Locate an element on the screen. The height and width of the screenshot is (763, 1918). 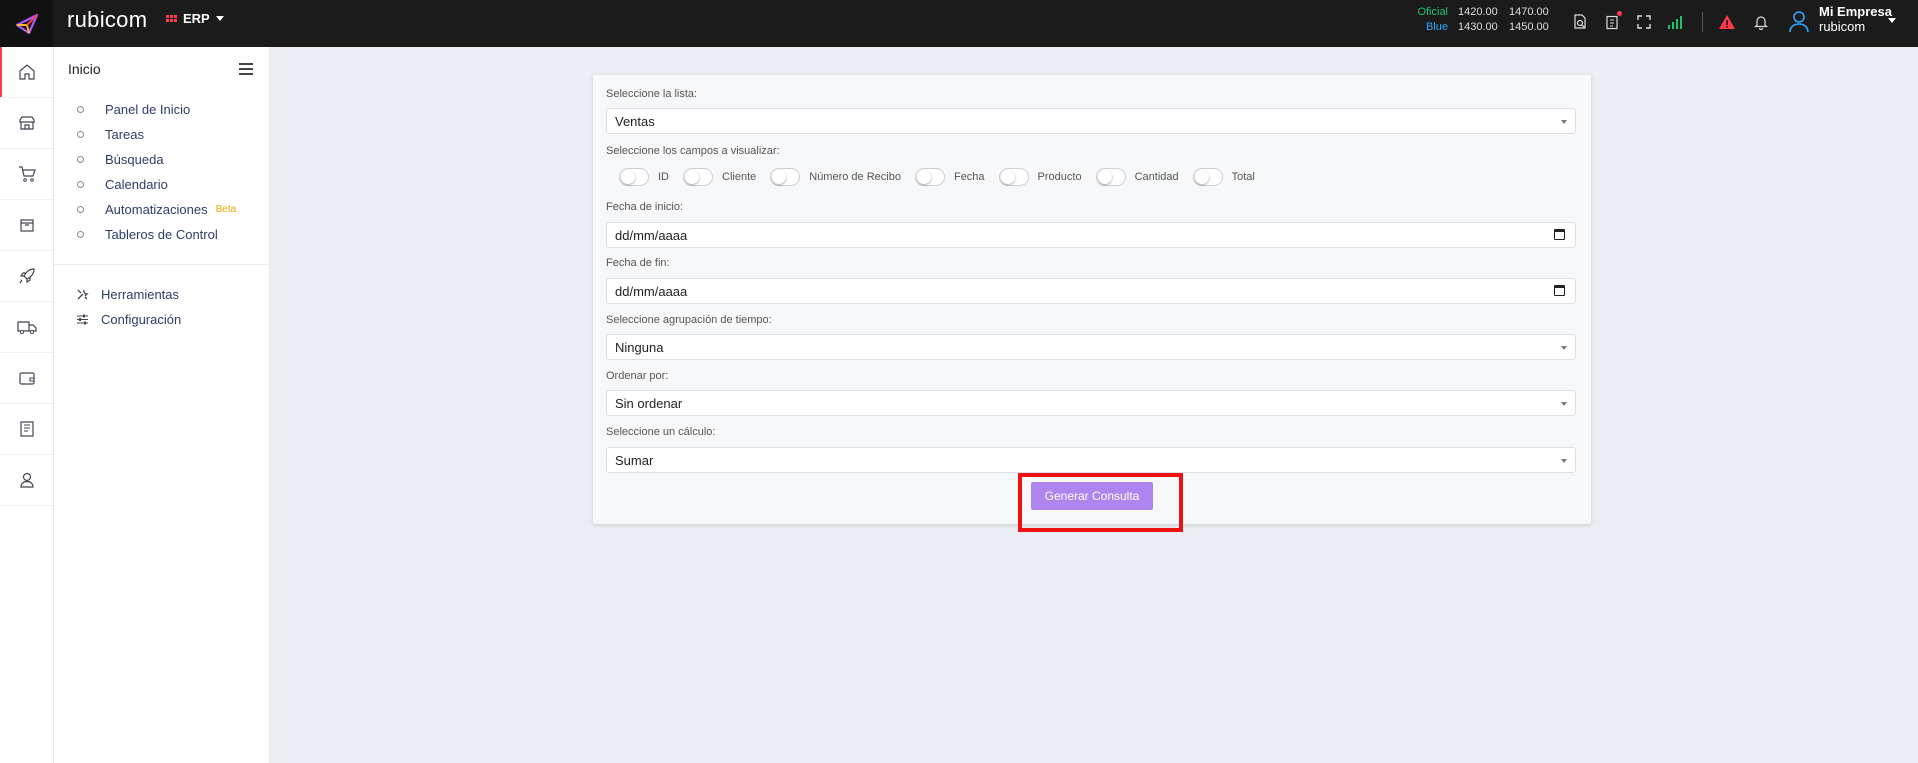
hamburger-menu-icon is located at coordinates (246, 70).